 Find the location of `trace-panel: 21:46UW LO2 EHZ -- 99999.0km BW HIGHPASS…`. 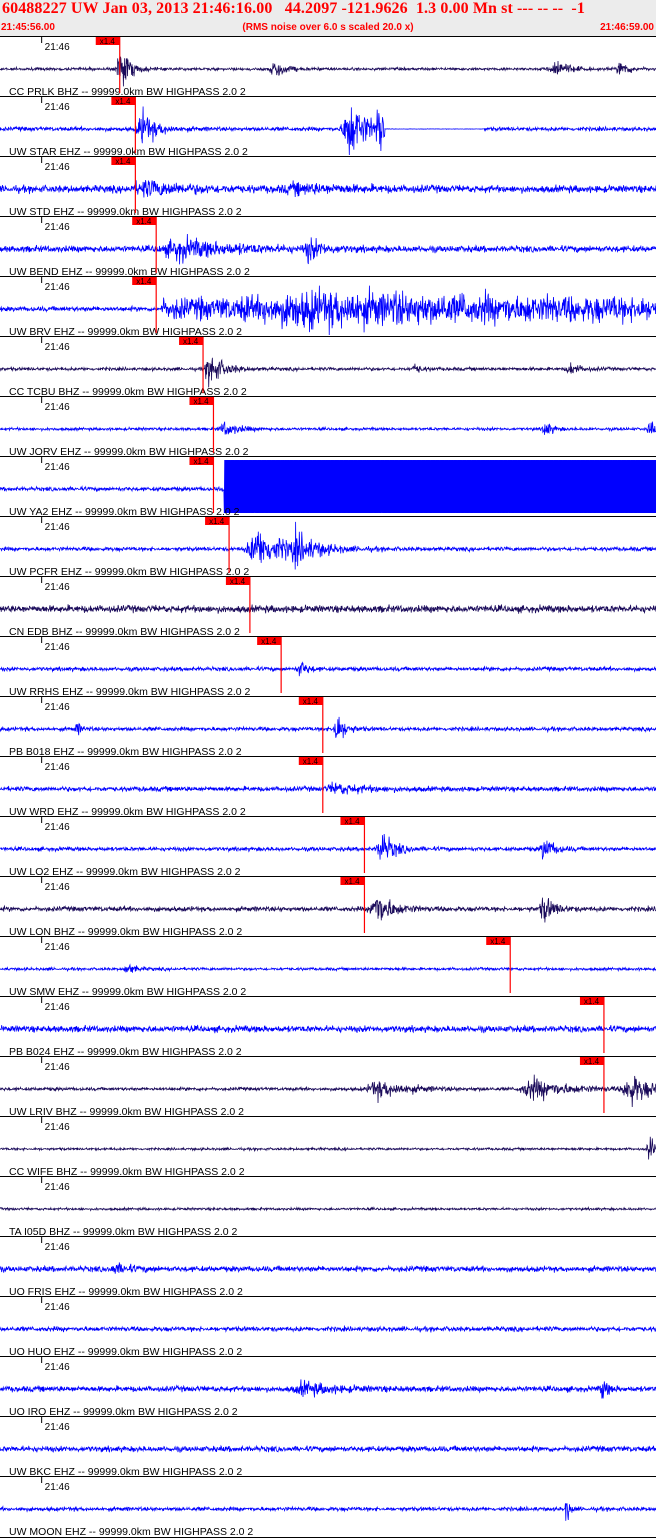

trace-panel: 21:46UW LO2 EHZ -- 99999.0km BW HIGHPASS… is located at coordinates (328, 847).